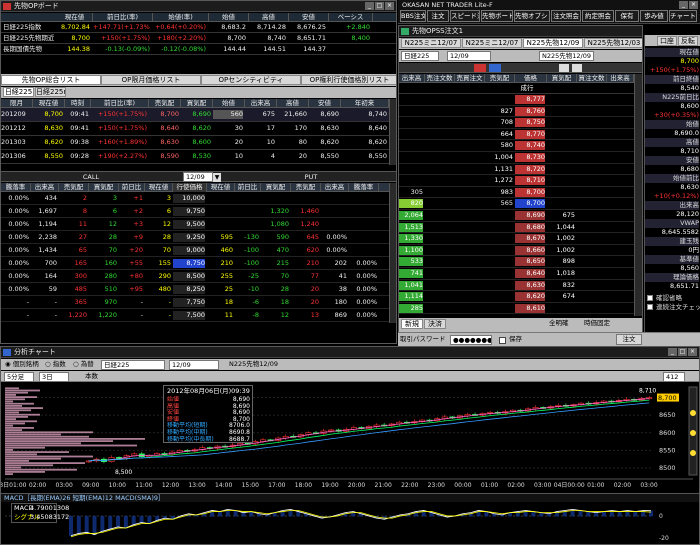 The height and width of the screenshot is (545, 700). I want to click on ladder-row: 2,064 8,690 675, so click(516, 216).